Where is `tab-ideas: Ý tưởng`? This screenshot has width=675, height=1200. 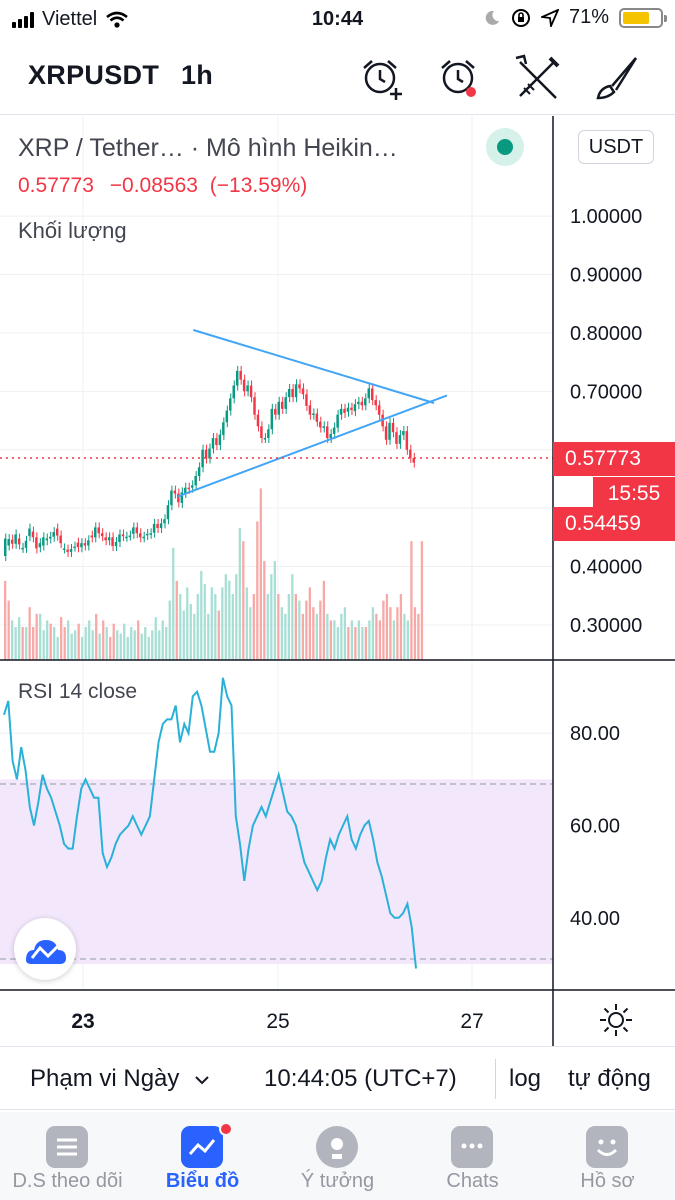
tab-ideas: Ý tưởng is located at coordinates (337, 1156).